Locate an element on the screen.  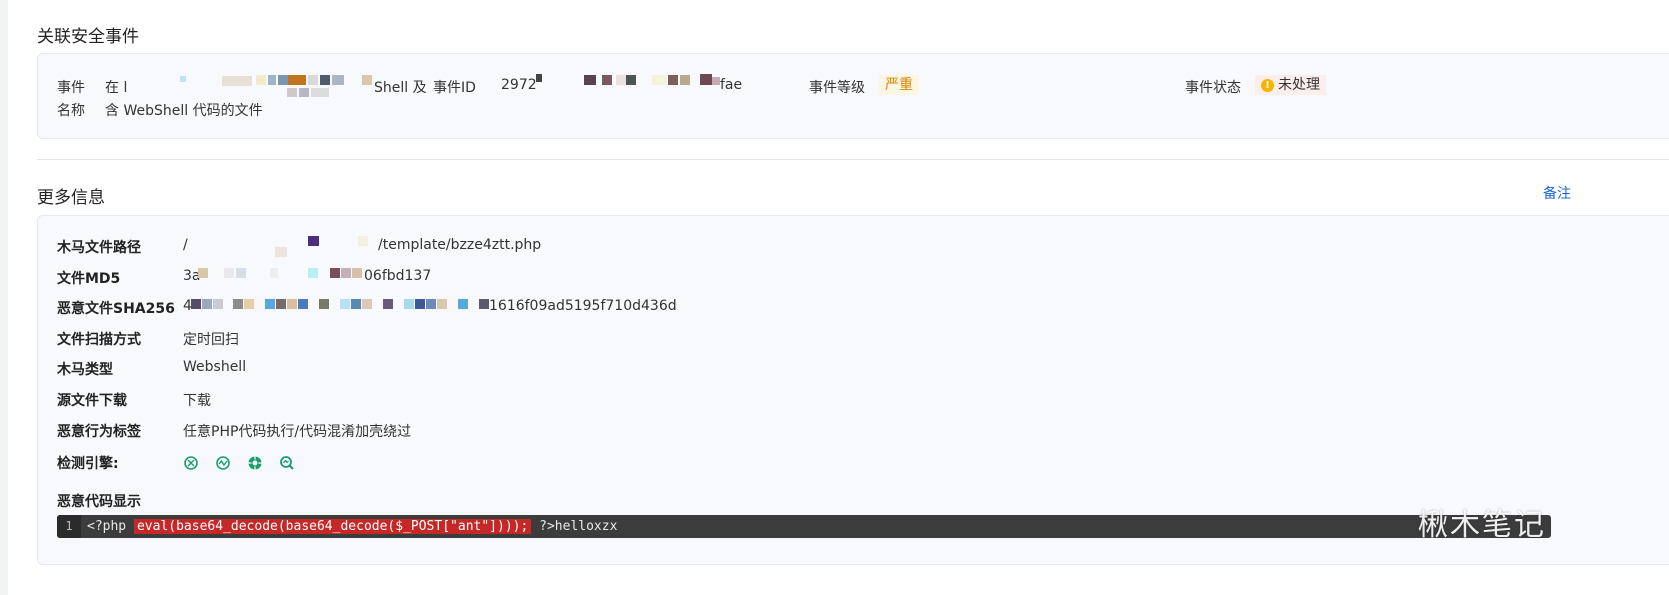
sha256-label: 恶意文件SHA256 is located at coordinates (116, 309).